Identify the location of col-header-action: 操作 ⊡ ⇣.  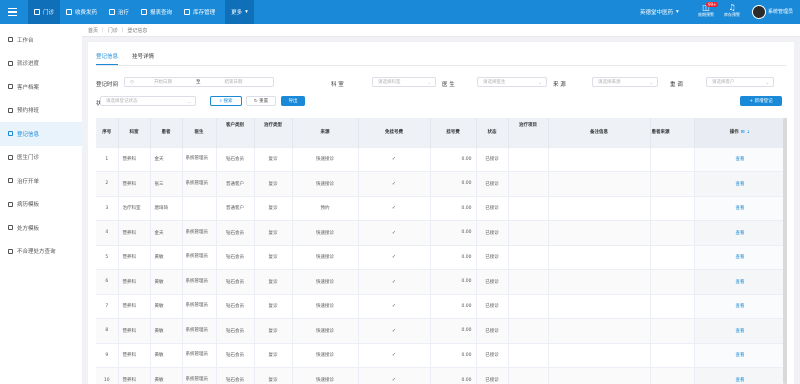
(740, 132).